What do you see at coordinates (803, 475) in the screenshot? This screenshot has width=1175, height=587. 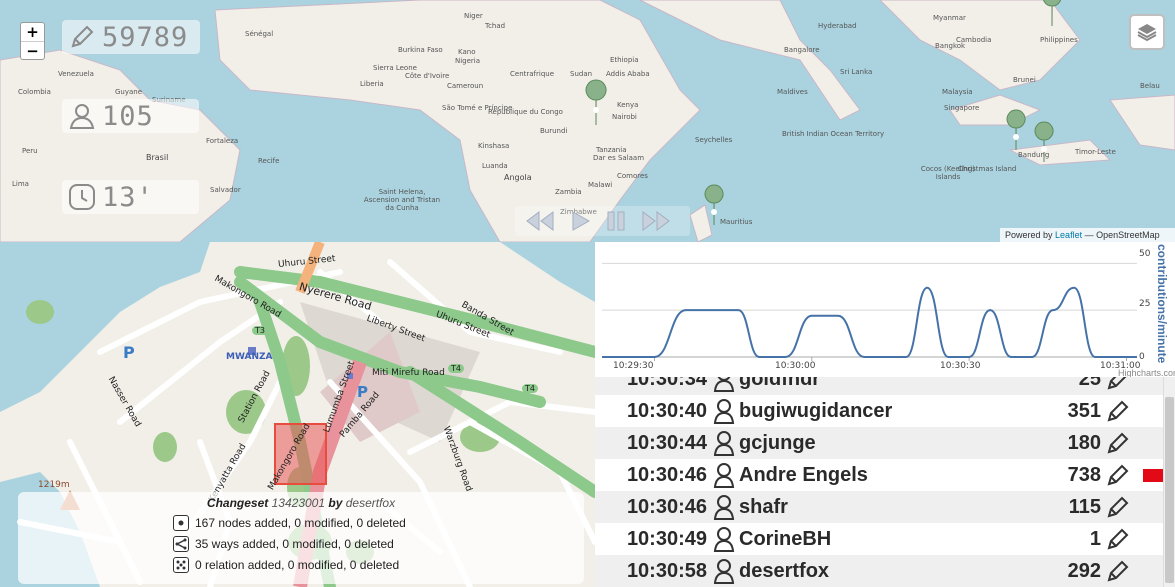 I see `username: Andre Engels` at bounding box center [803, 475].